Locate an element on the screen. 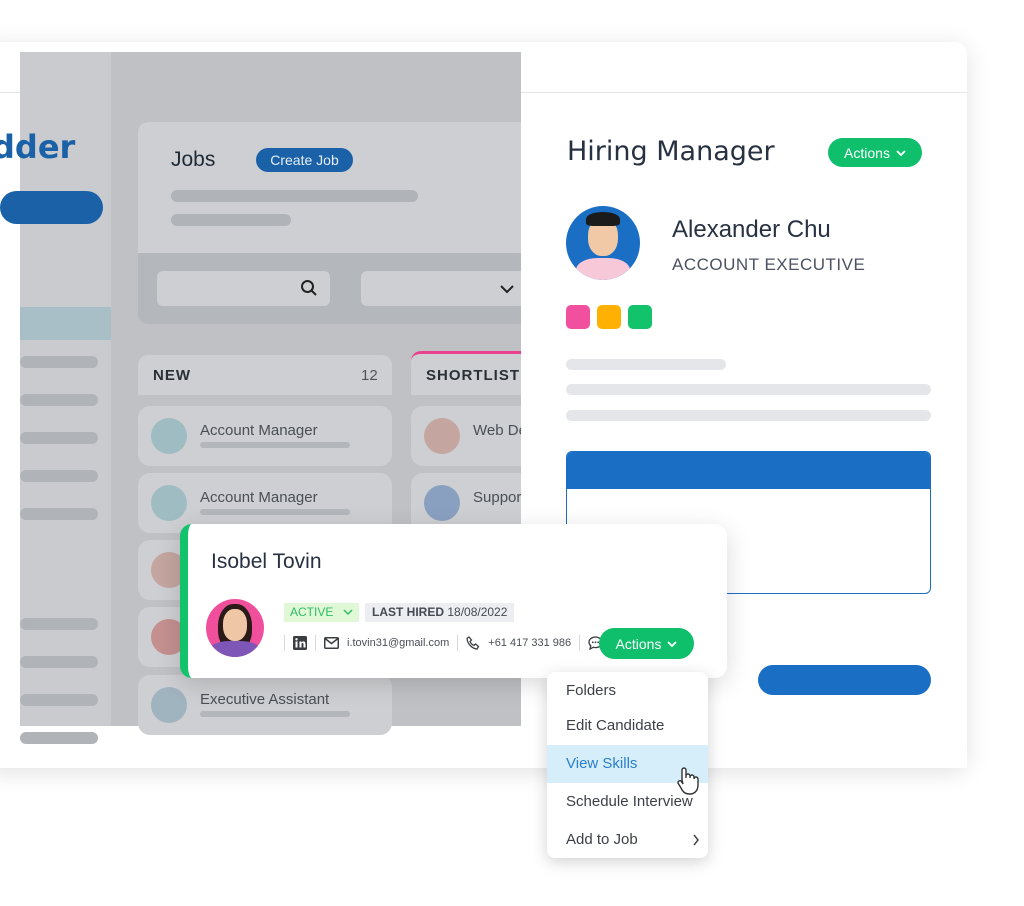  column-header-new: NEW is located at coordinates (265, 375).